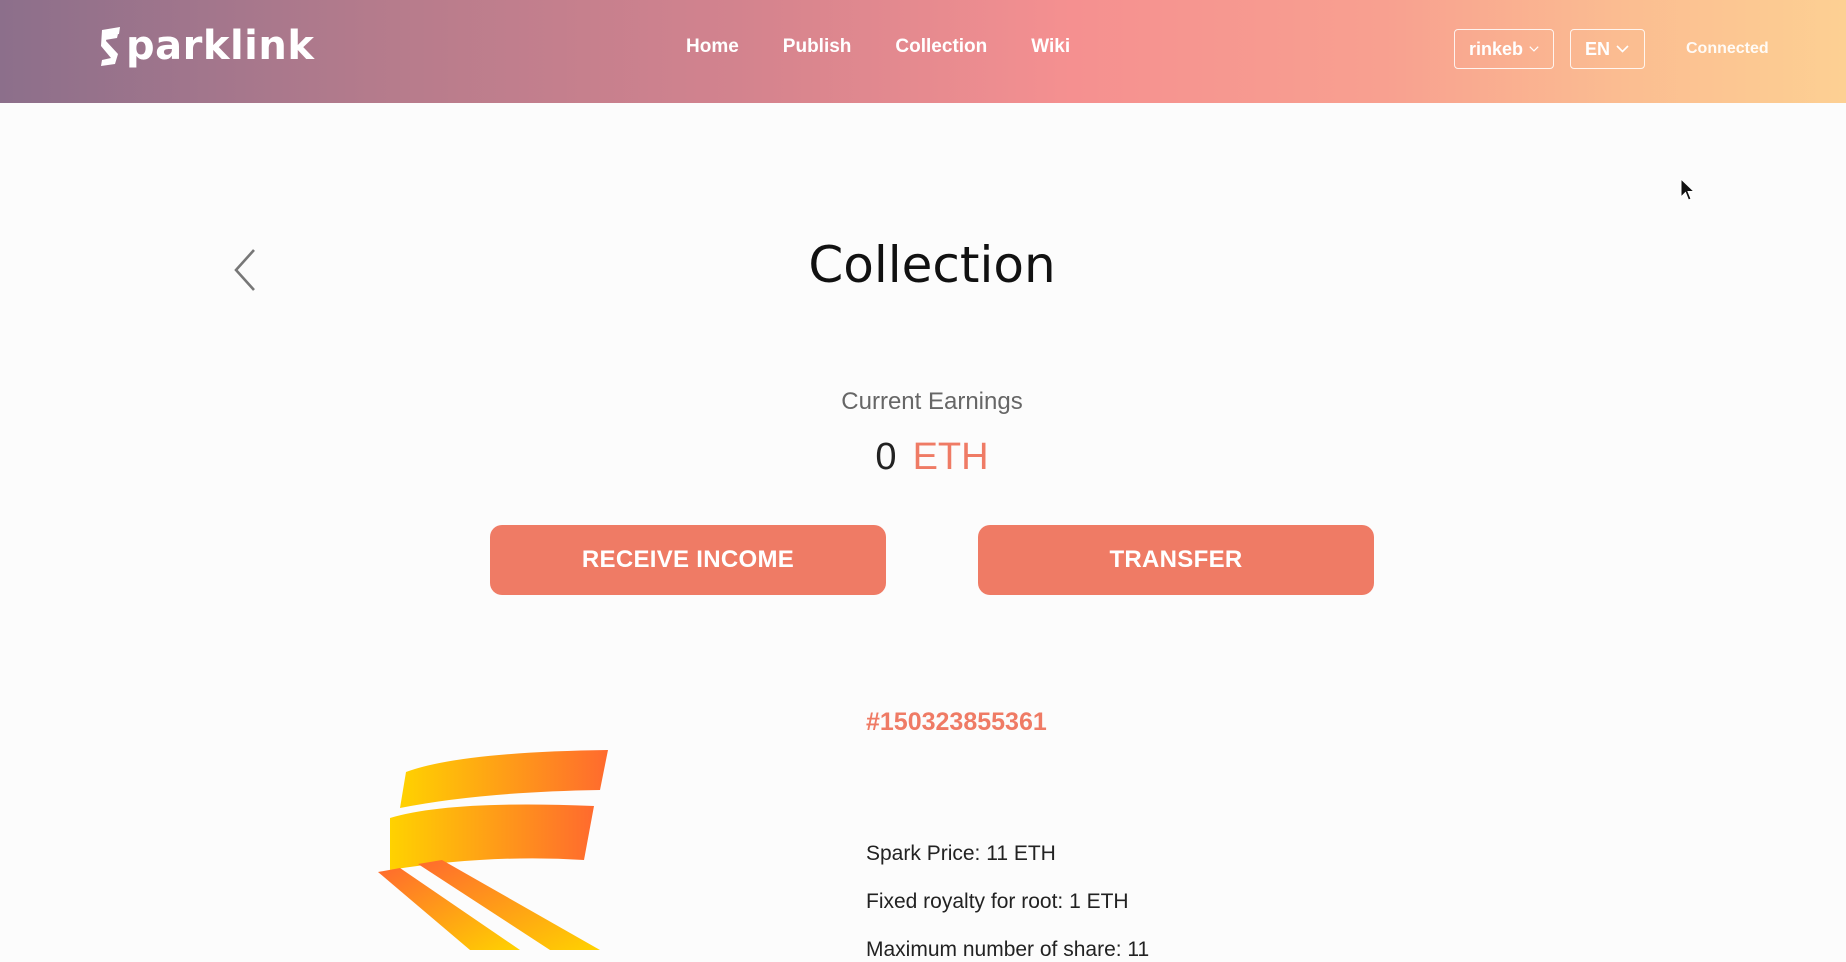 The width and height of the screenshot is (1846, 962). What do you see at coordinates (1688, 189) in the screenshot?
I see `mouse-pointer-icon` at bounding box center [1688, 189].